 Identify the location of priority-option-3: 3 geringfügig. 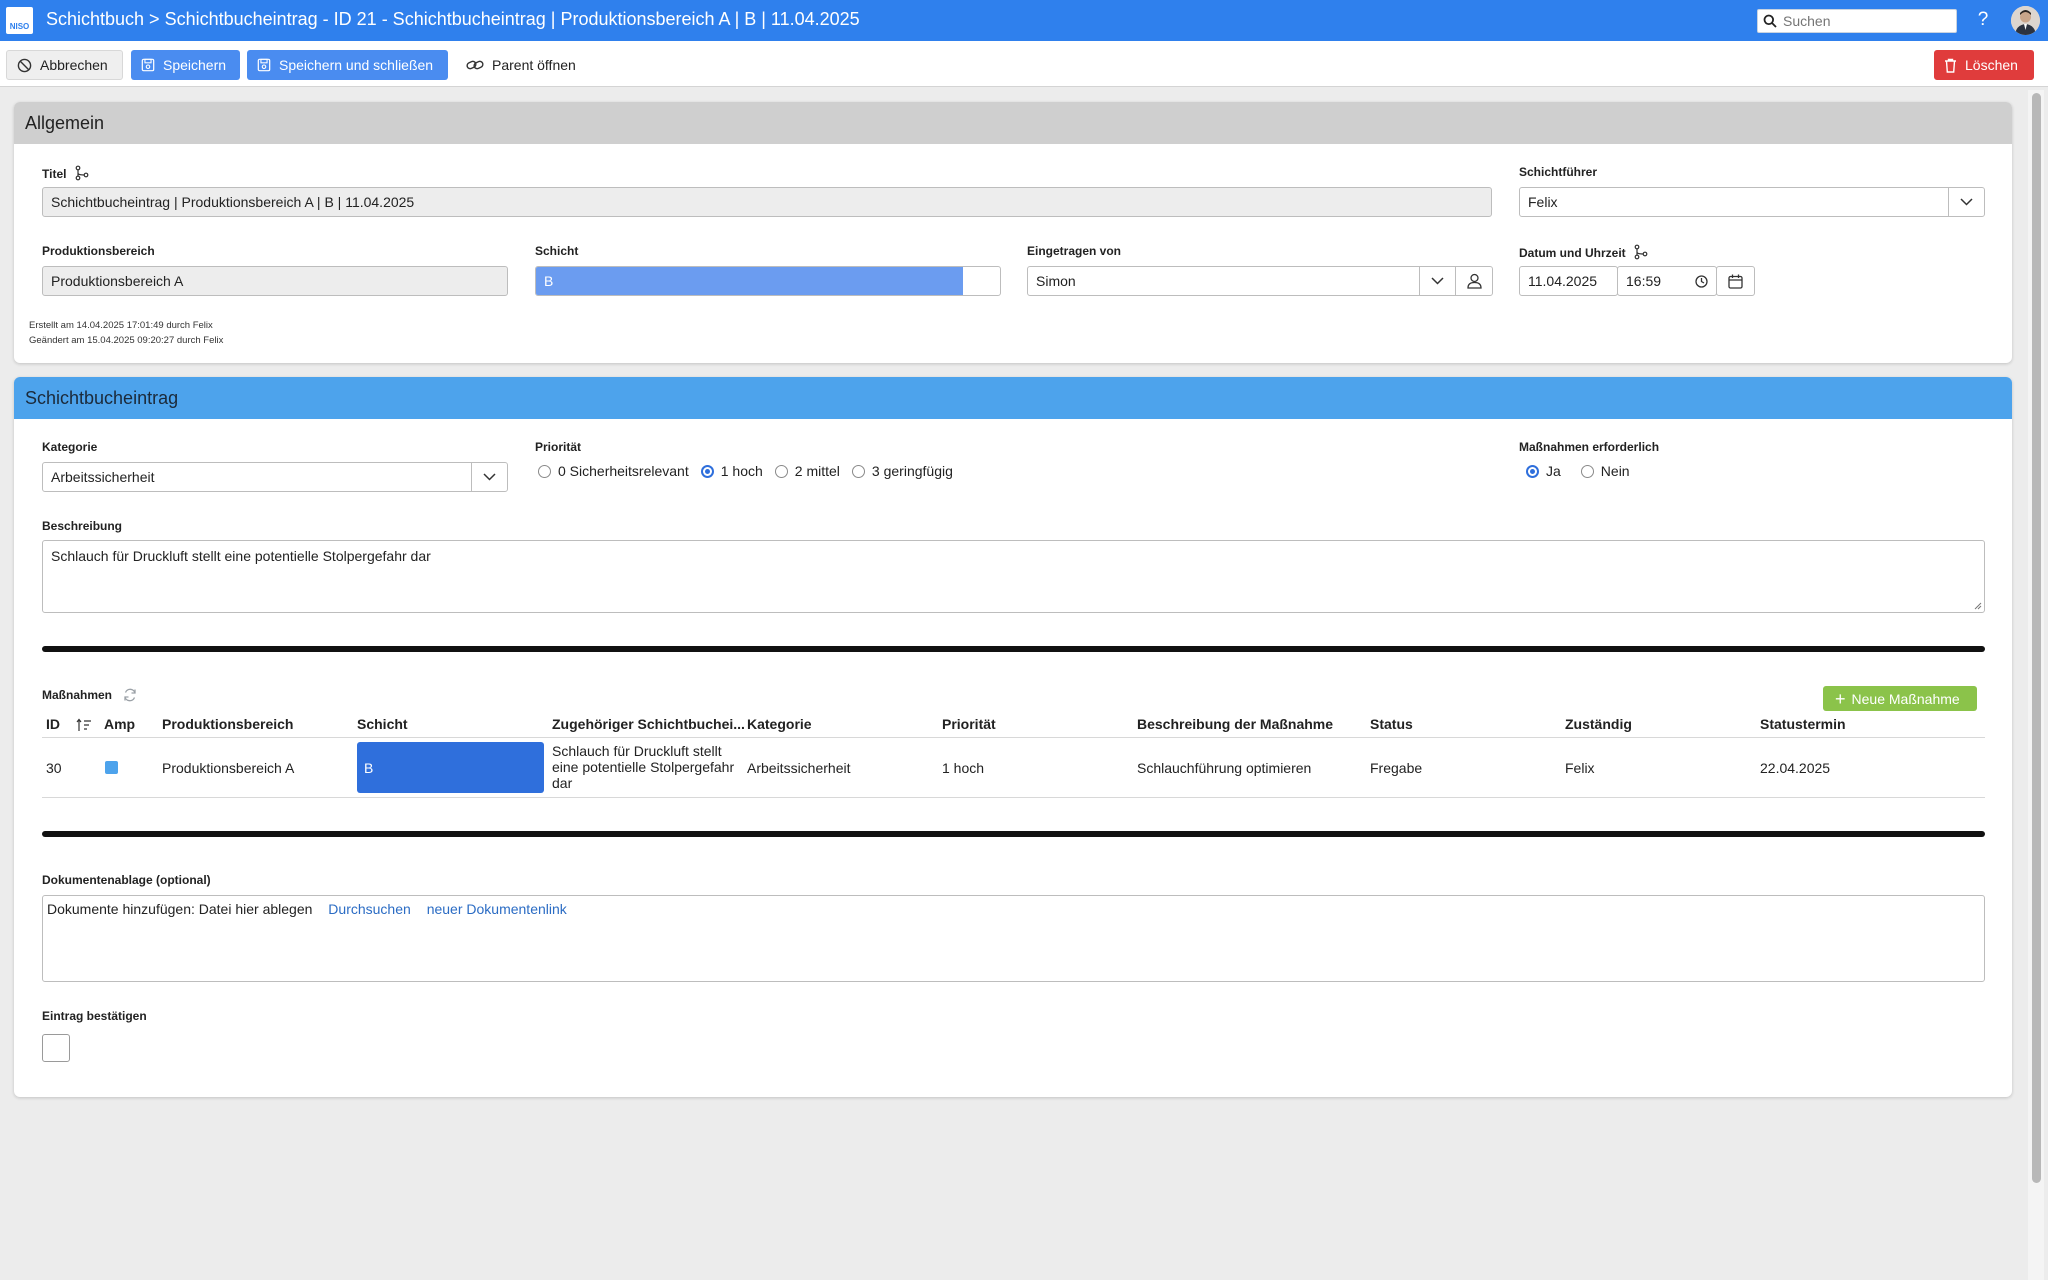
(902, 471).